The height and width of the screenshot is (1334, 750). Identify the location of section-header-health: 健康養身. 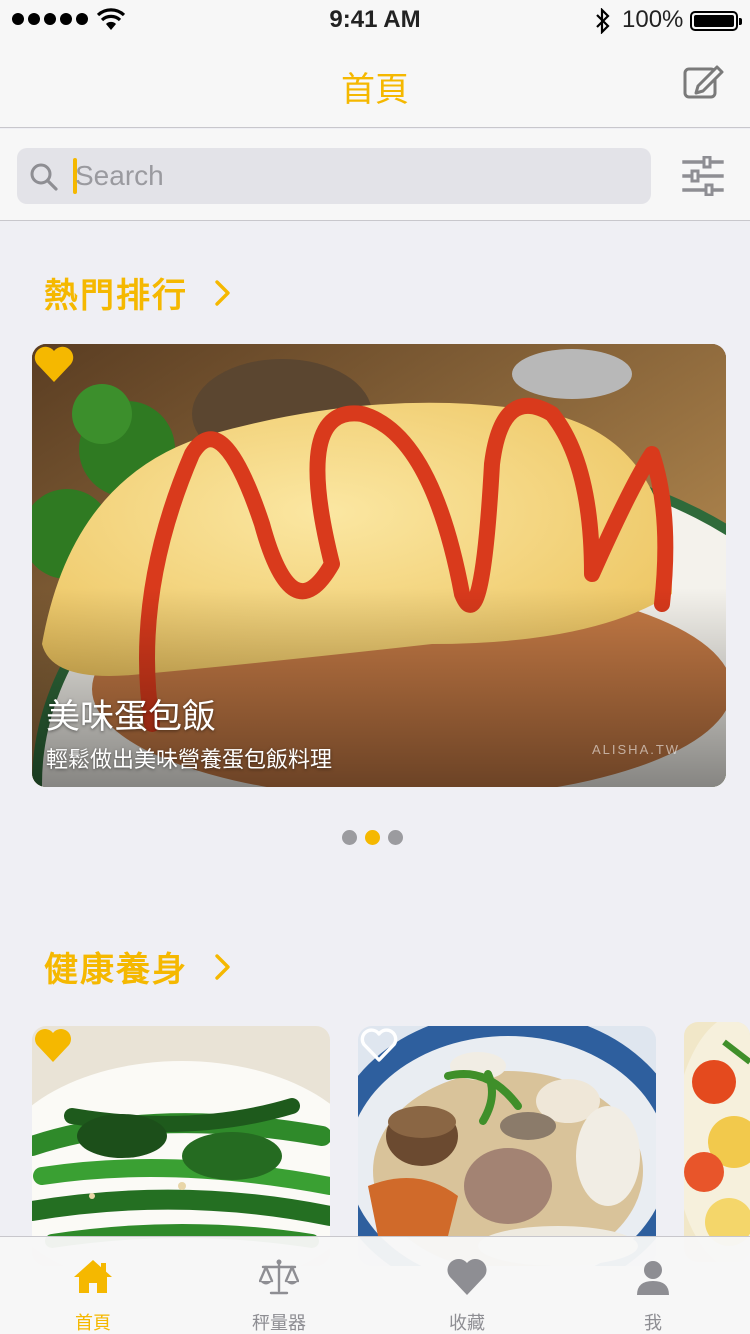
(139, 966).